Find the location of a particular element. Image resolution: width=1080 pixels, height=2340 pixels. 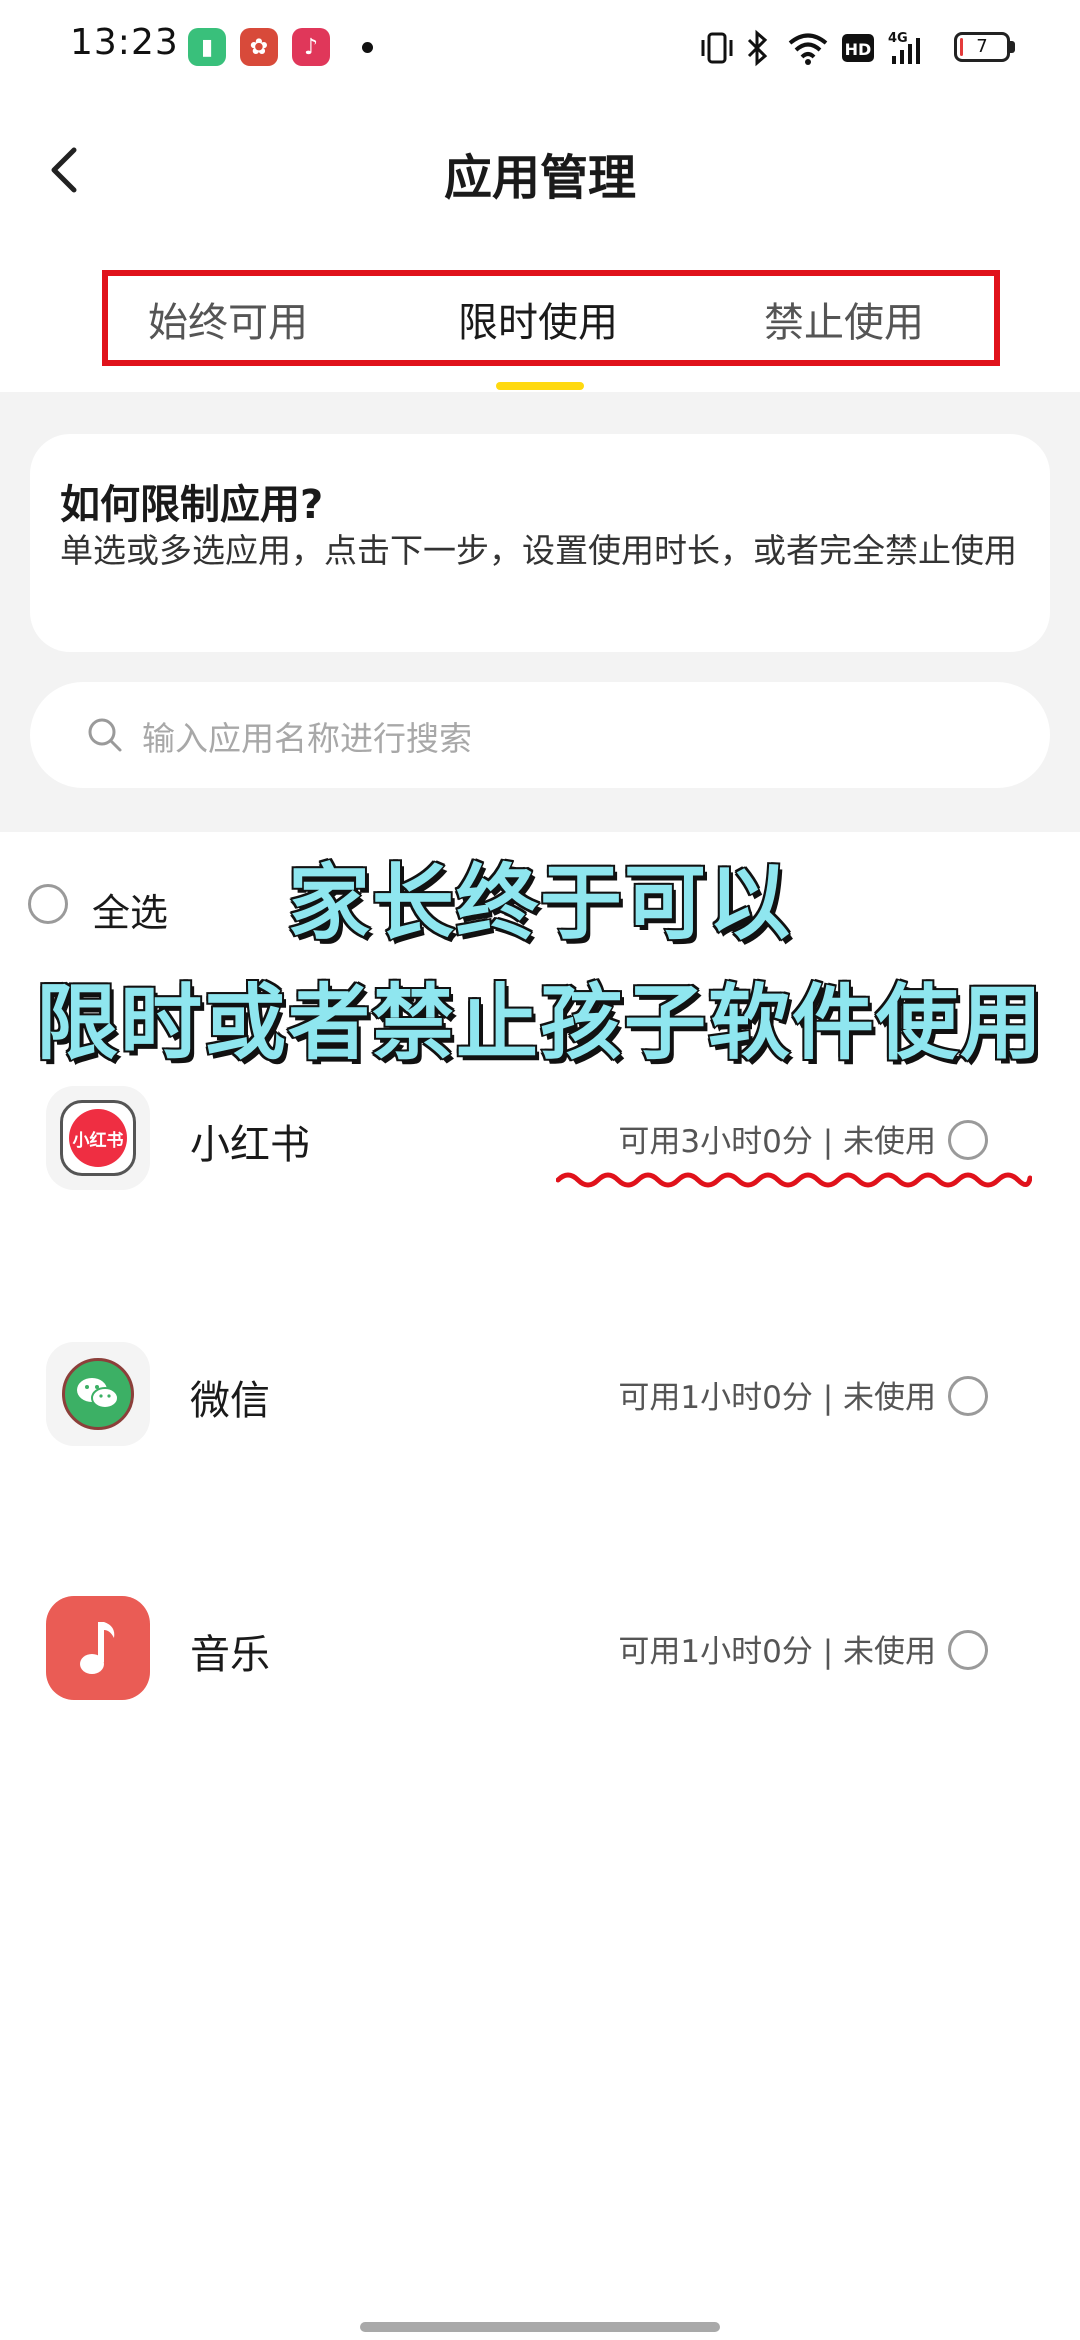

wifi-icon is located at coordinates (808, 49).